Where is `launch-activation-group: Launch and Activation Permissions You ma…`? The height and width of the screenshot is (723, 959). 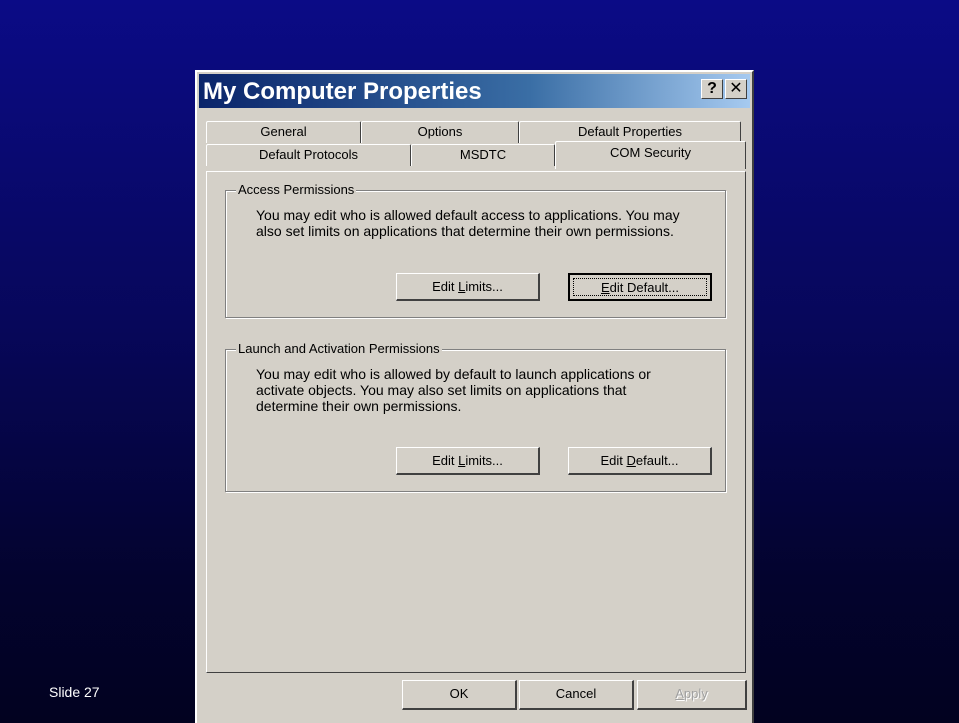
launch-activation-group: Launch and Activation Permissions You ma… is located at coordinates (475, 416).